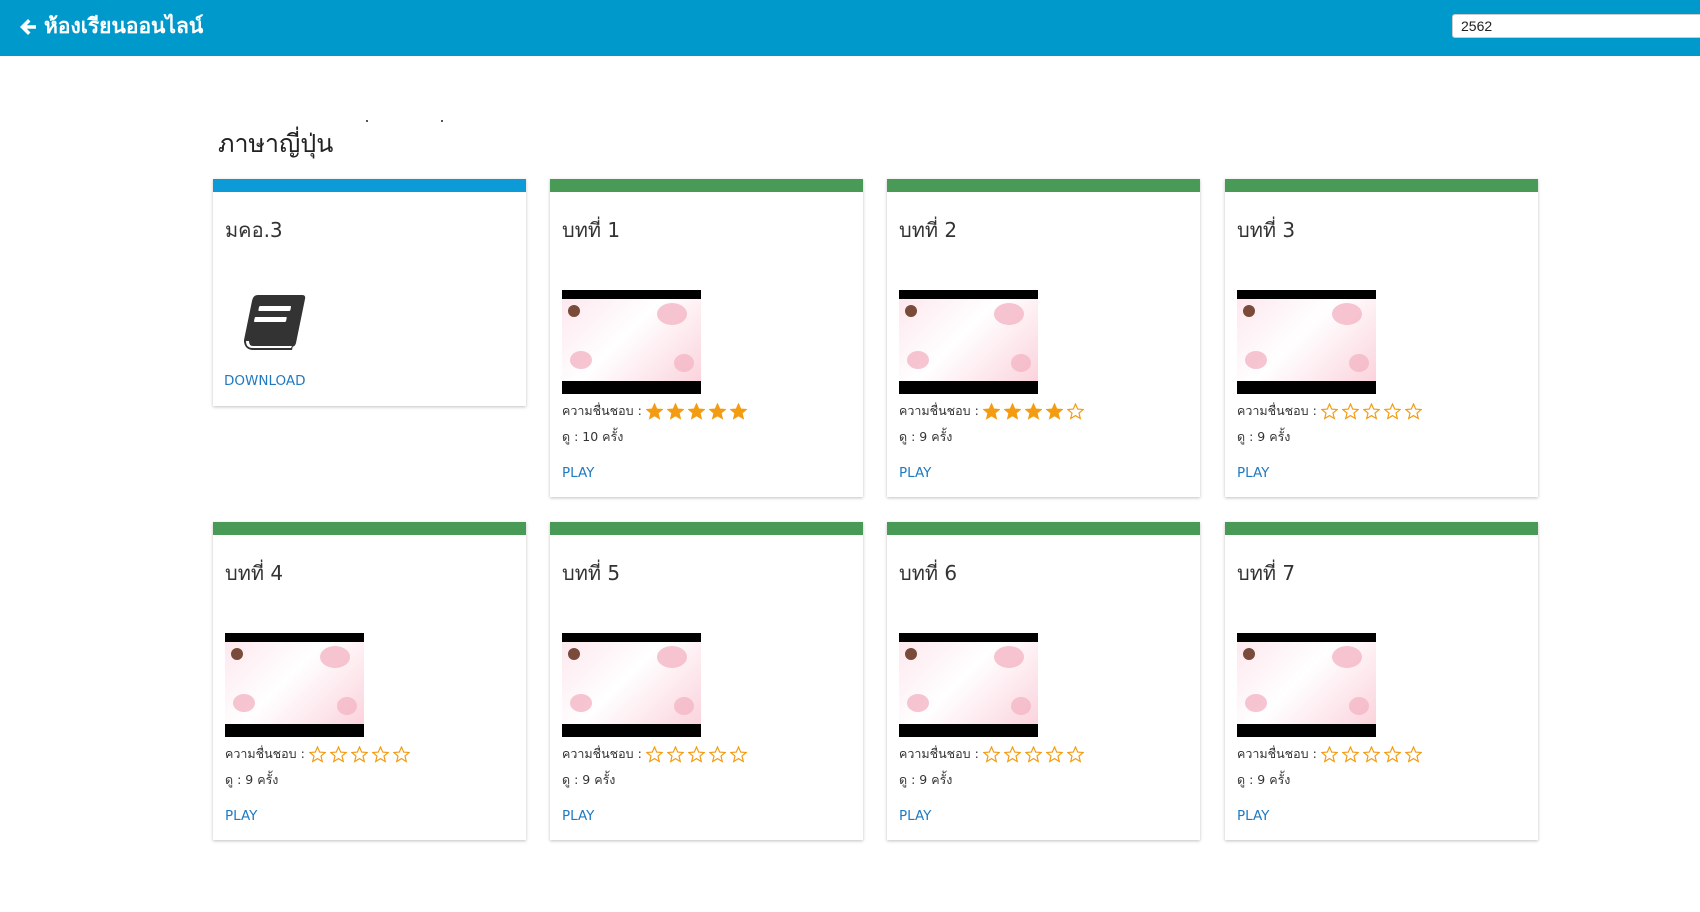 This screenshot has width=1700, height=912. Describe the element at coordinates (591, 573) in the screenshot. I see `lesson-title: บทที่ 5` at that location.